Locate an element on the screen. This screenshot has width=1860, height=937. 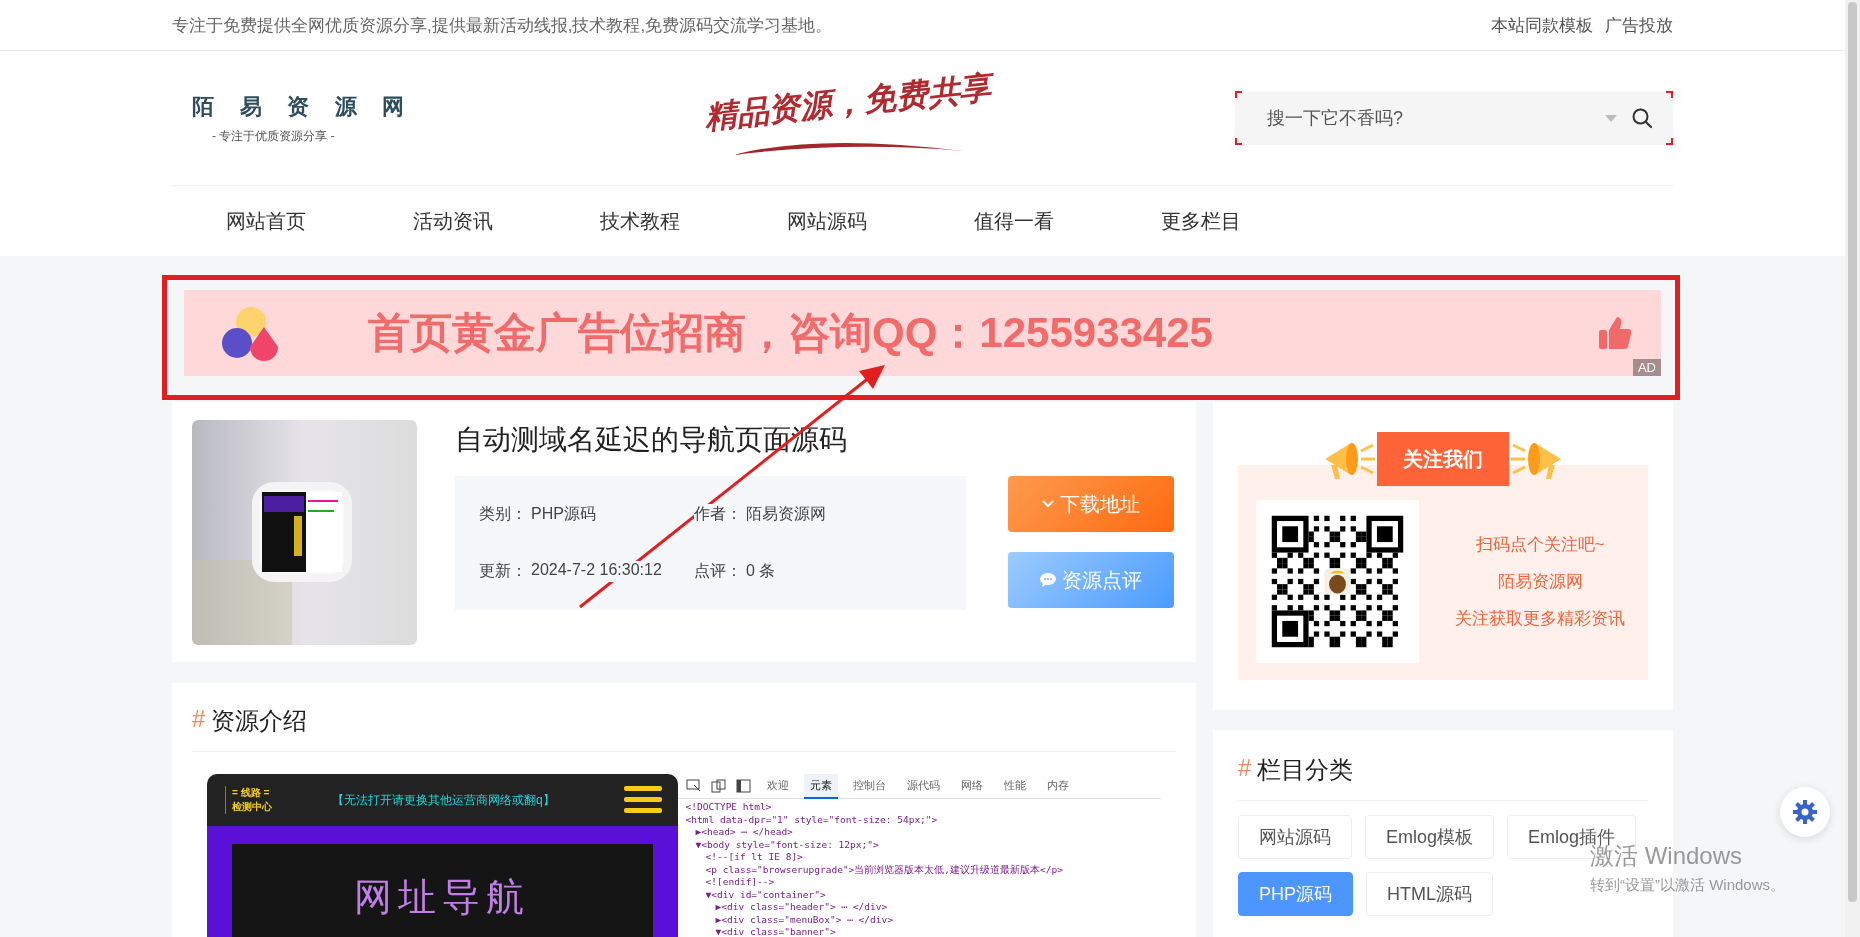
nav-link: 网站源码 is located at coordinates (826, 221).